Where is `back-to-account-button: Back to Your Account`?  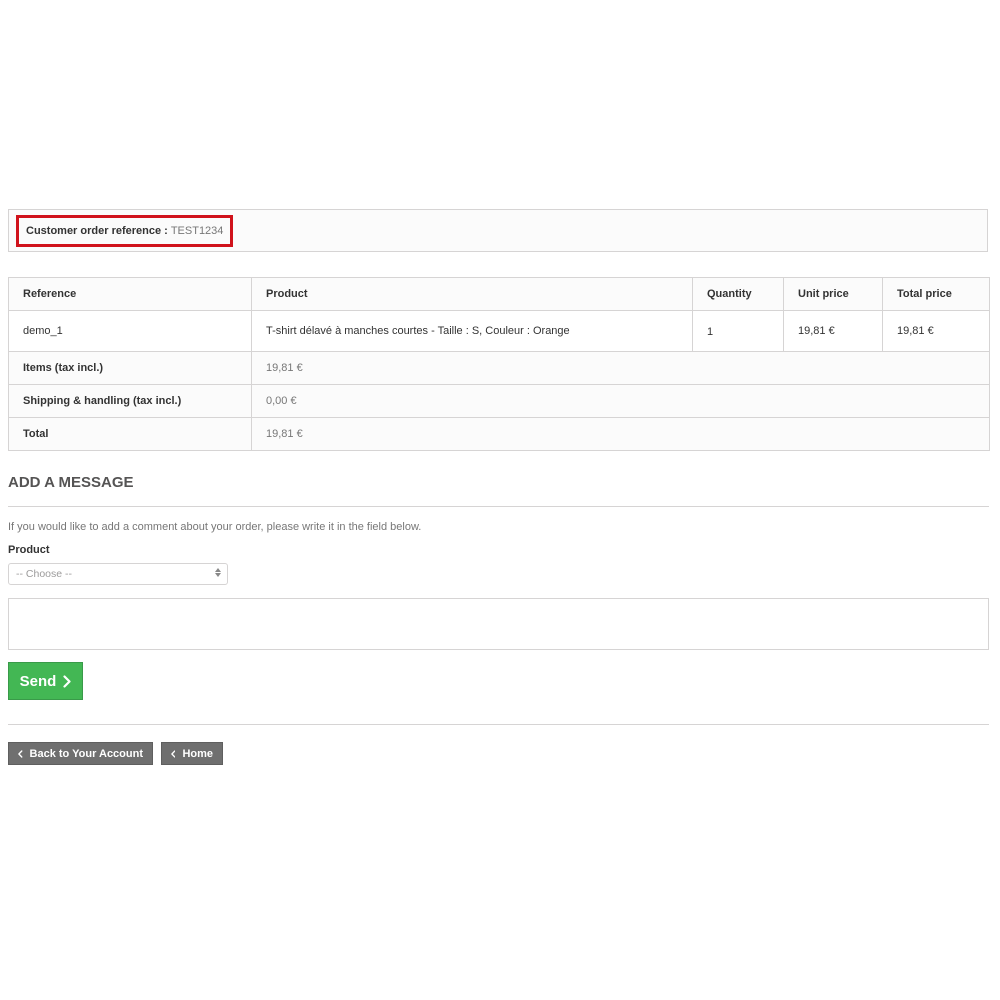
back-to-account-button: Back to Your Account is located at coordinates (80, 753).